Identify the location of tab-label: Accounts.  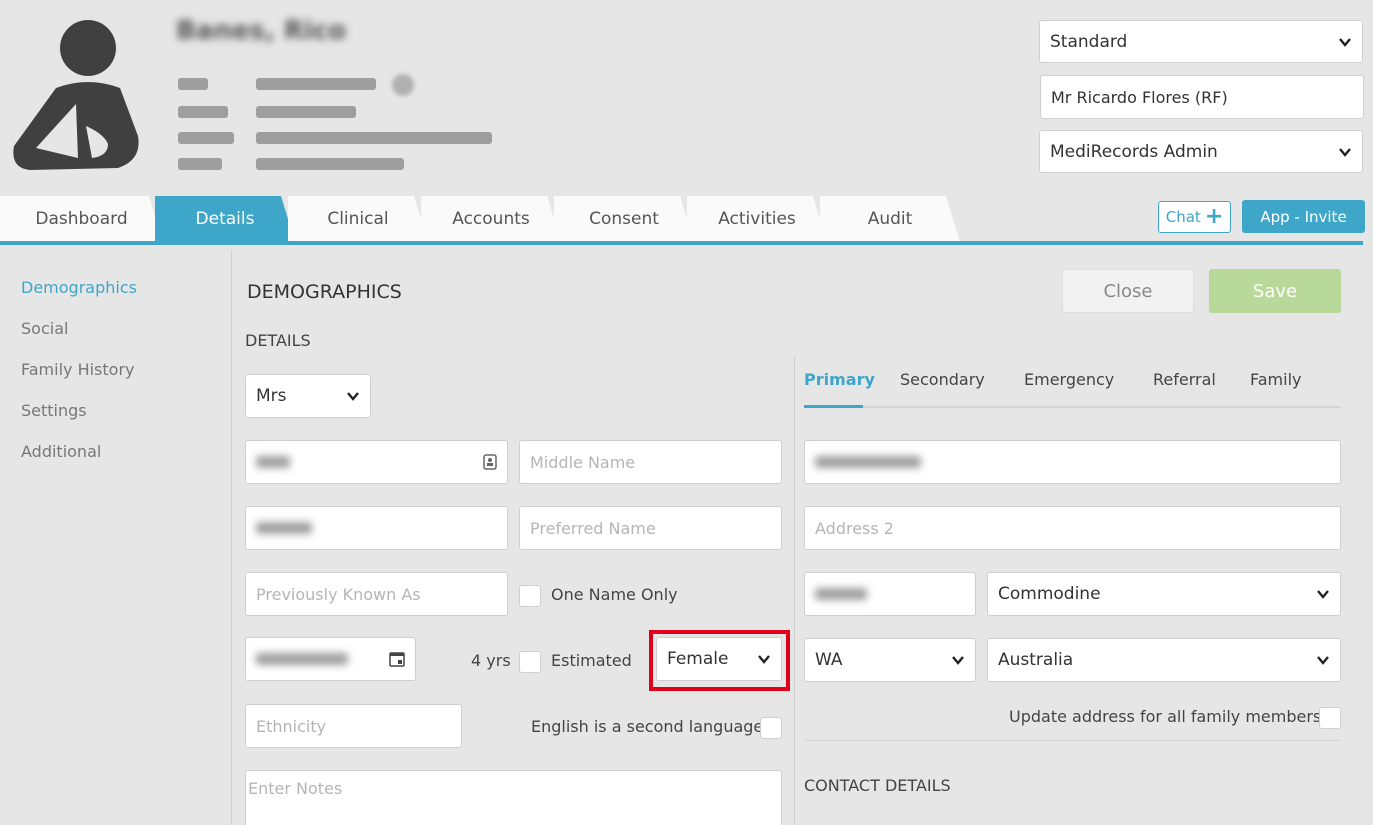
(491, 219).